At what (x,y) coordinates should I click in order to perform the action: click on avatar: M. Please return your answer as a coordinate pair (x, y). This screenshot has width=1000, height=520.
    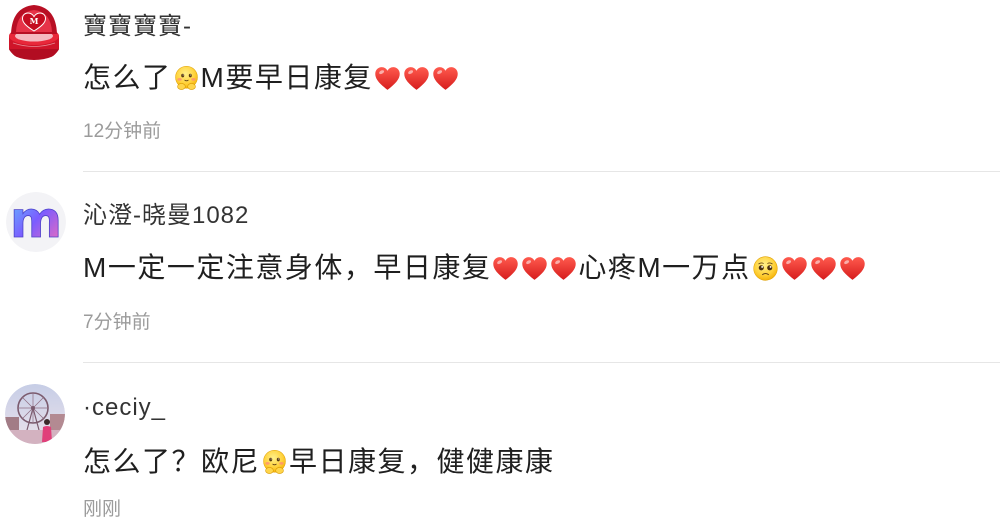
    Looking at the image, I should click on (34, 33).